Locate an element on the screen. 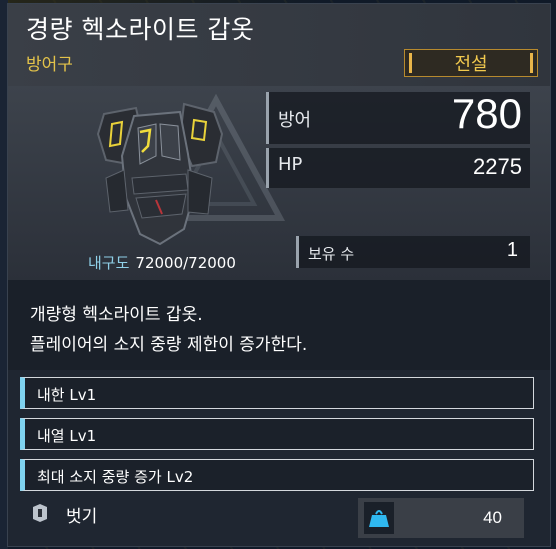  trait-item: 최대 소지 중량 증가 Lv2 is located at coordinates (277, 475).